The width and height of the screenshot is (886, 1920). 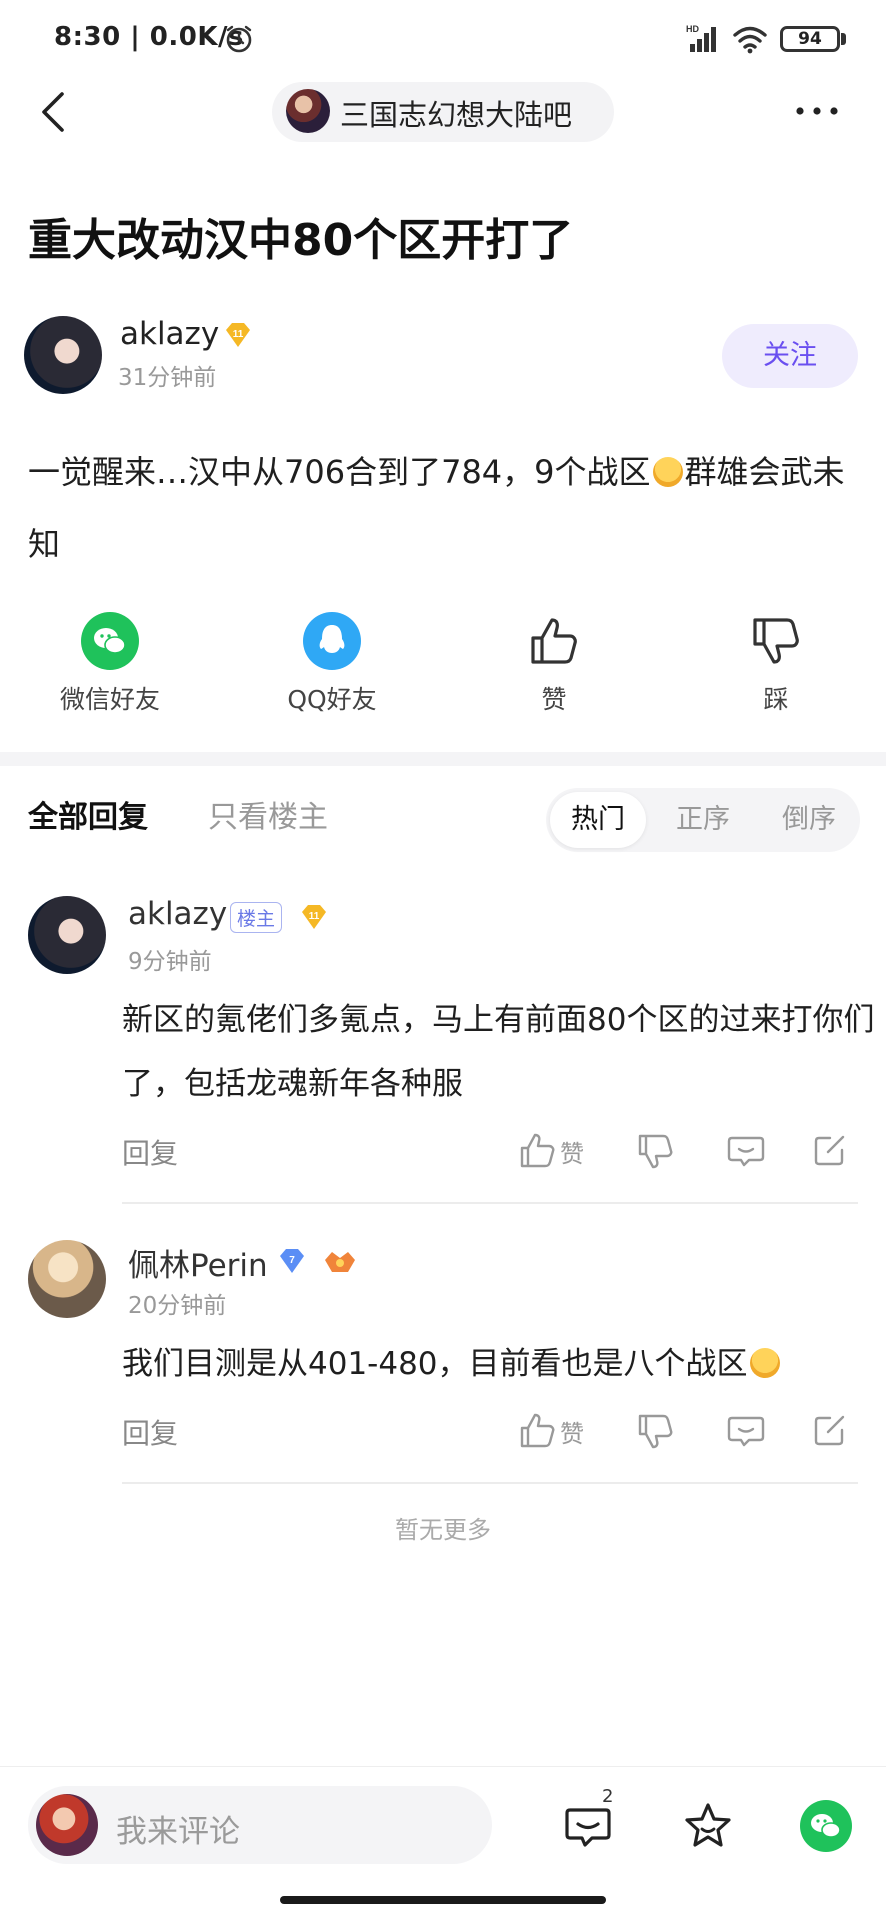 I want to click on sort-asc-button: 正序, so click(x=703, y=820).